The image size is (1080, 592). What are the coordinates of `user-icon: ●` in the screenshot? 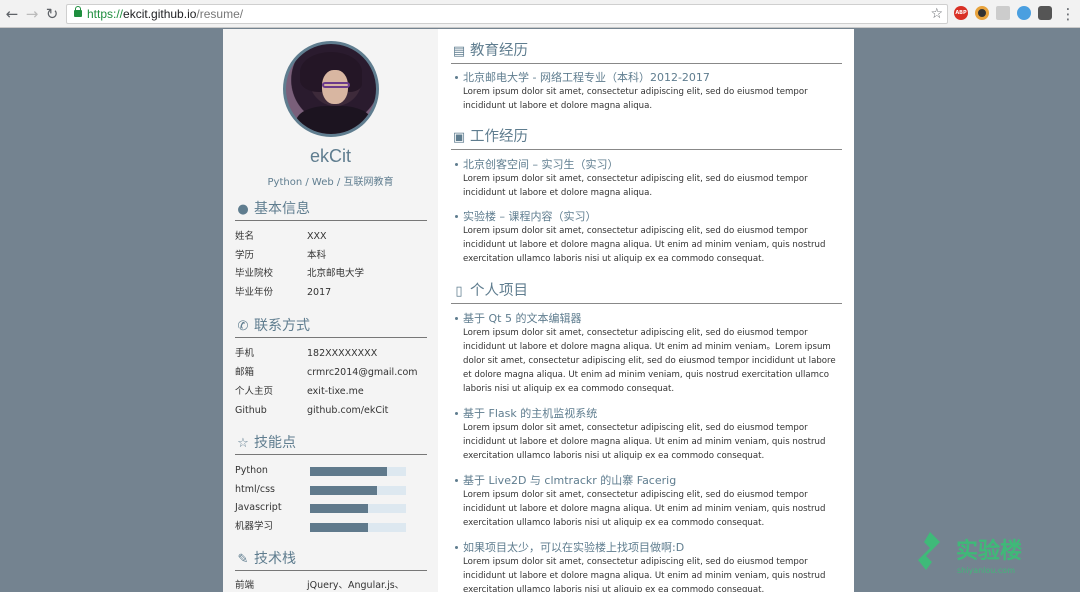 It's located at (243, 209).